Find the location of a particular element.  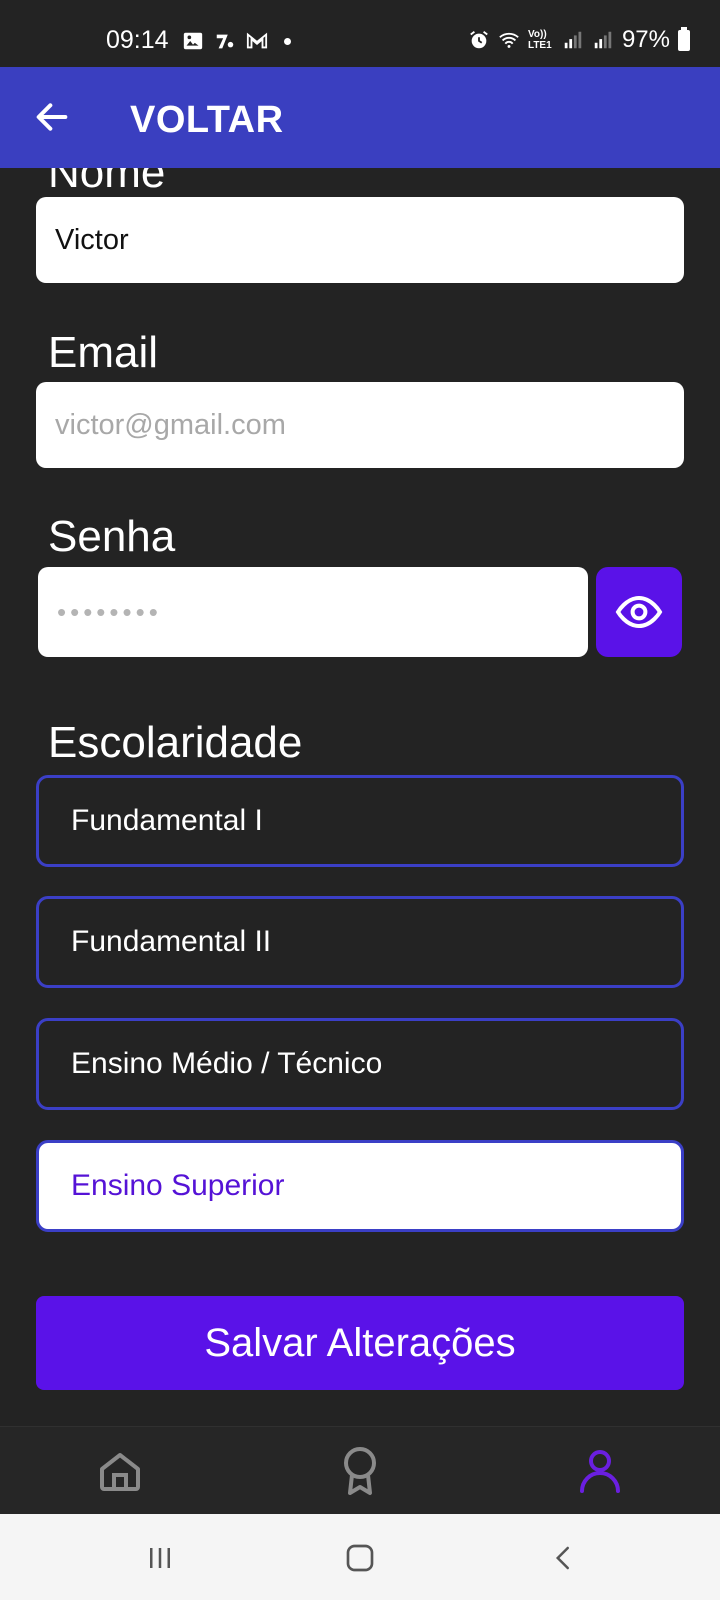

education-option-fundamental-2: Fundamental II is located at coordinates (360, 942).